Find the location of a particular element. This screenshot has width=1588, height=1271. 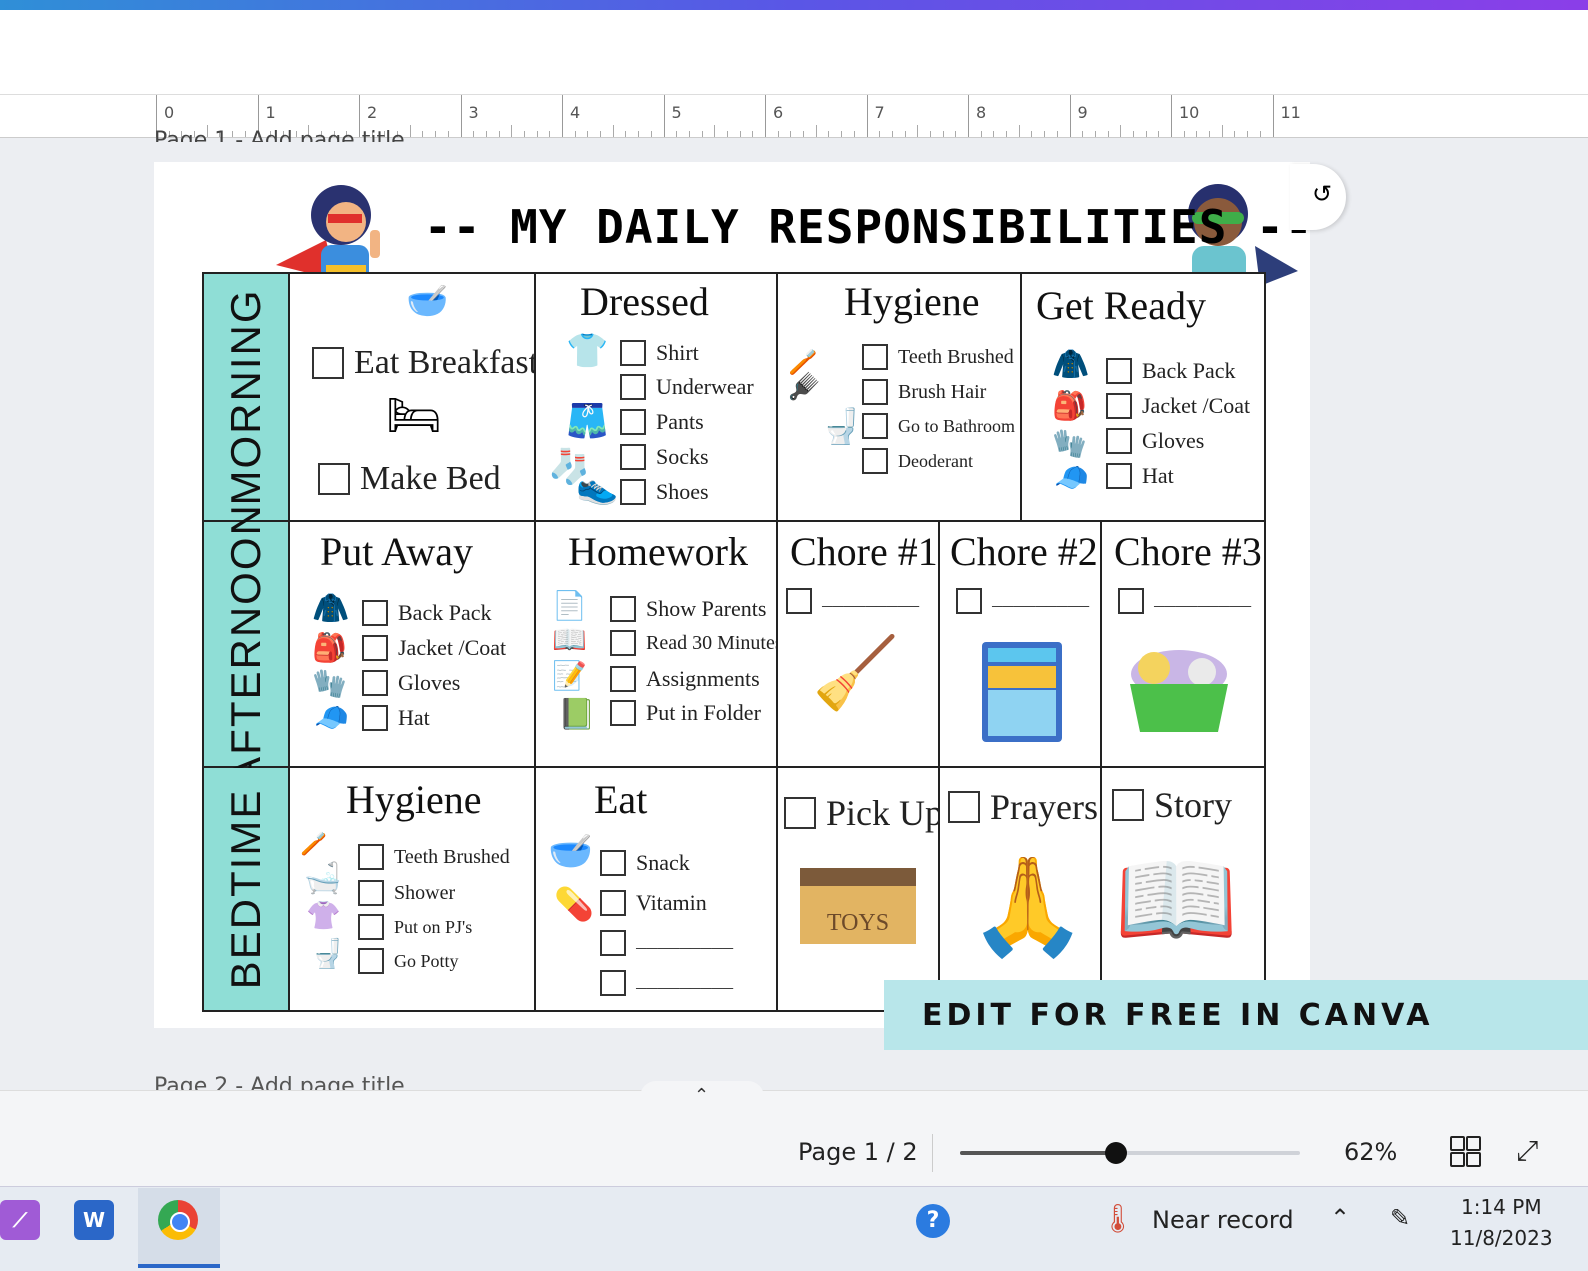

list-item: Prayers is located at coordinates (1023, 807).